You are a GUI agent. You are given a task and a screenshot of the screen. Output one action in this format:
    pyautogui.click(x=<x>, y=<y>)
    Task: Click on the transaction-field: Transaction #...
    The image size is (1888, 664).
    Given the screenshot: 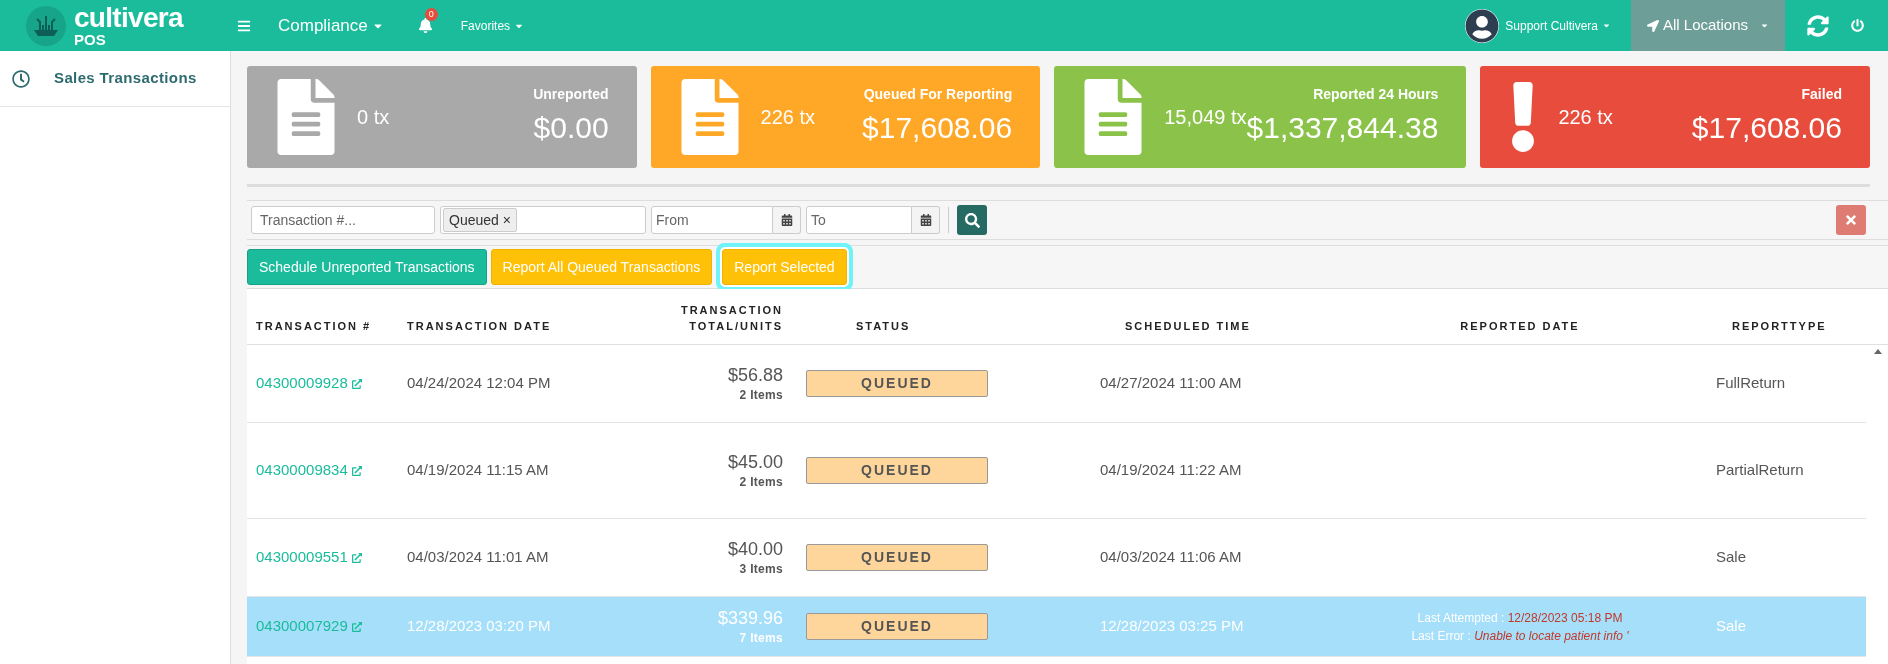 What is the action you would take?
    pyautogui.click(x=343, y=220)
    